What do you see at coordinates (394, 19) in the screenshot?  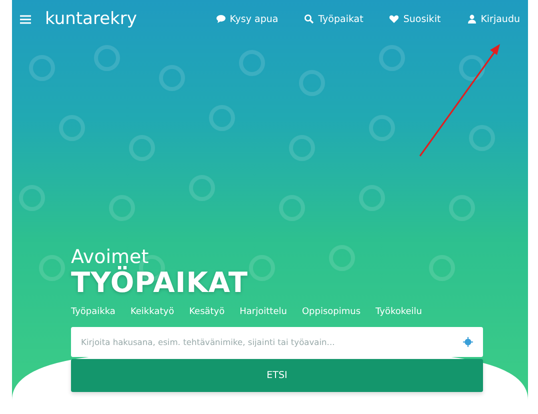 I see `heart-icon` at bounding box center [394, 19].